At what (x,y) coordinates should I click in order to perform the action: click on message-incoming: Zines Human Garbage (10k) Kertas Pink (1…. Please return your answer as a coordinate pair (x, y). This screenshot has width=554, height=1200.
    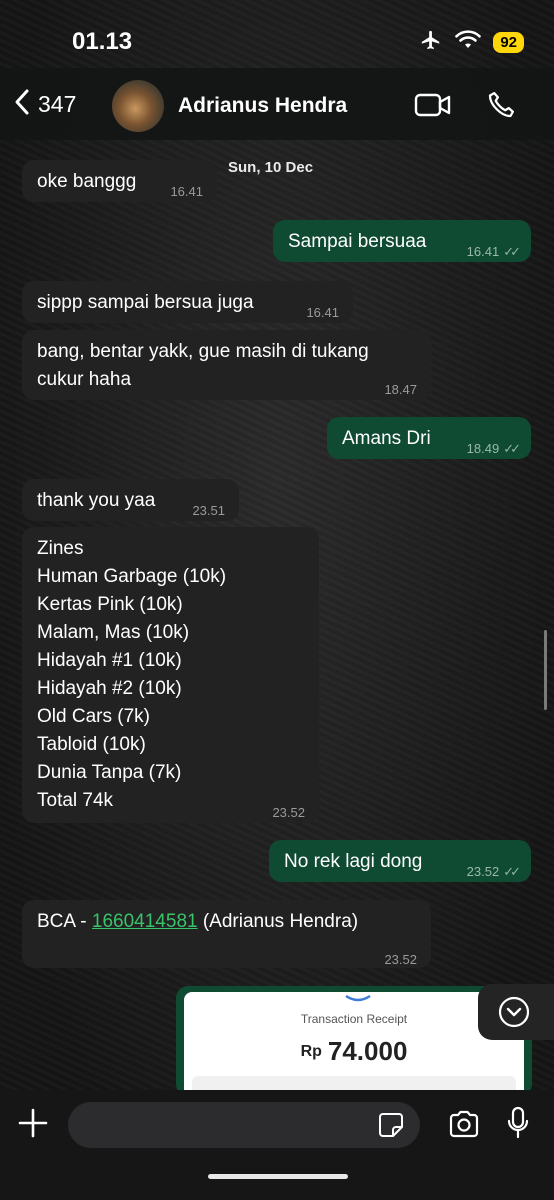
    Looking at the image, I should click on (170, 675).